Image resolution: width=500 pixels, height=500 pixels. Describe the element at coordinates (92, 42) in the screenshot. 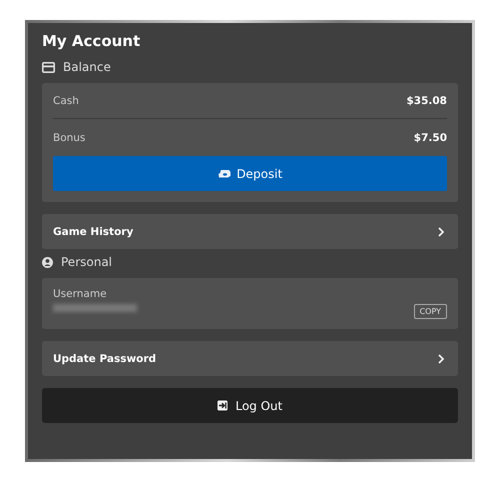

I see `page-title: My Account` at that location.